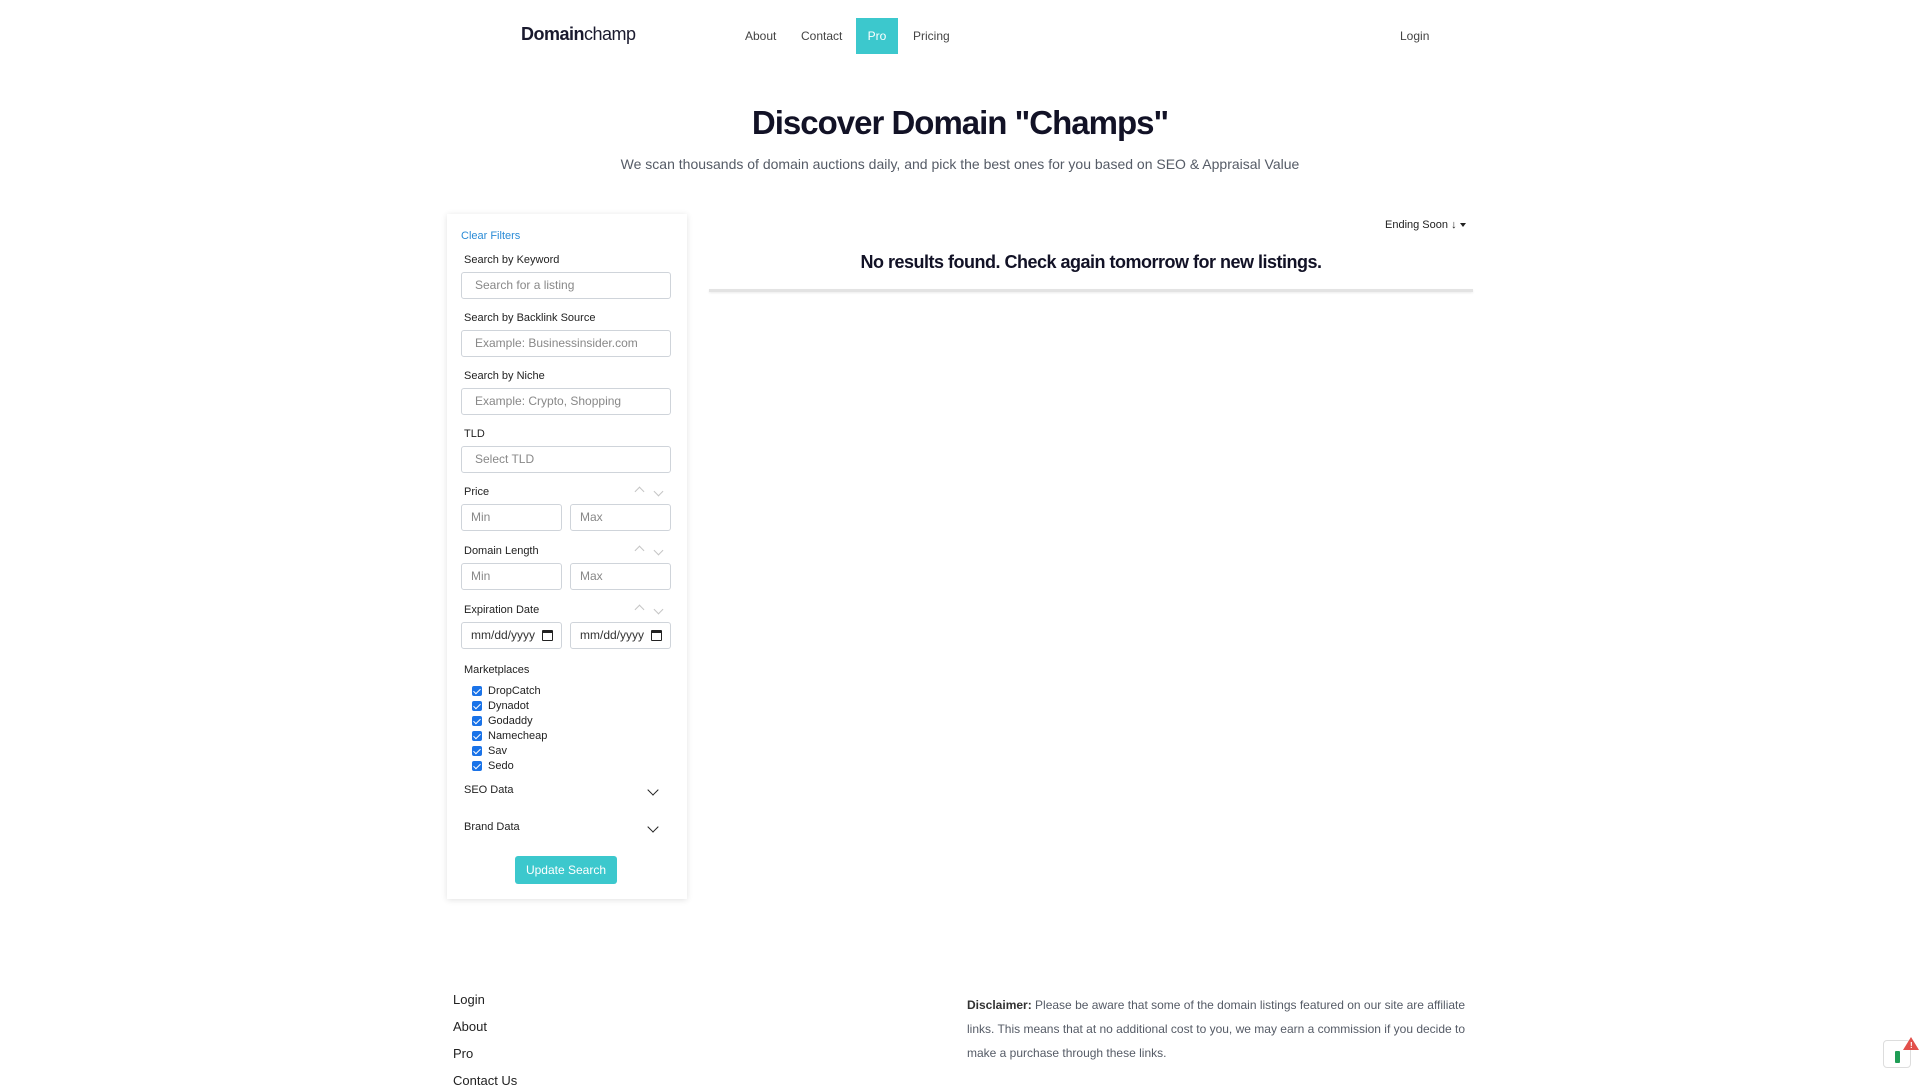 This screenshot has width=1920, height=1088. I want to click on widget-bar-icon, so click(1897, 1057).